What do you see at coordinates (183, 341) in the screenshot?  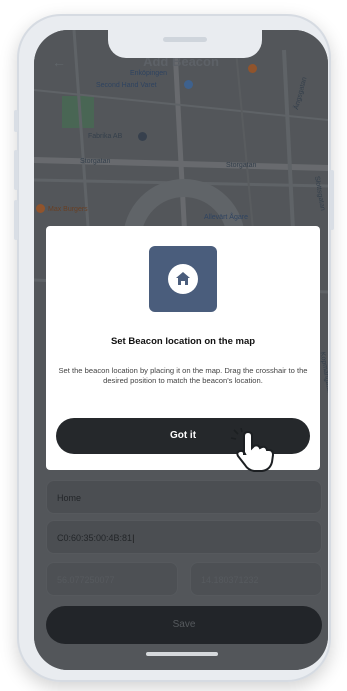 I see `modal-title: Set Beacon location on the map` at bounding box center [183, 341].